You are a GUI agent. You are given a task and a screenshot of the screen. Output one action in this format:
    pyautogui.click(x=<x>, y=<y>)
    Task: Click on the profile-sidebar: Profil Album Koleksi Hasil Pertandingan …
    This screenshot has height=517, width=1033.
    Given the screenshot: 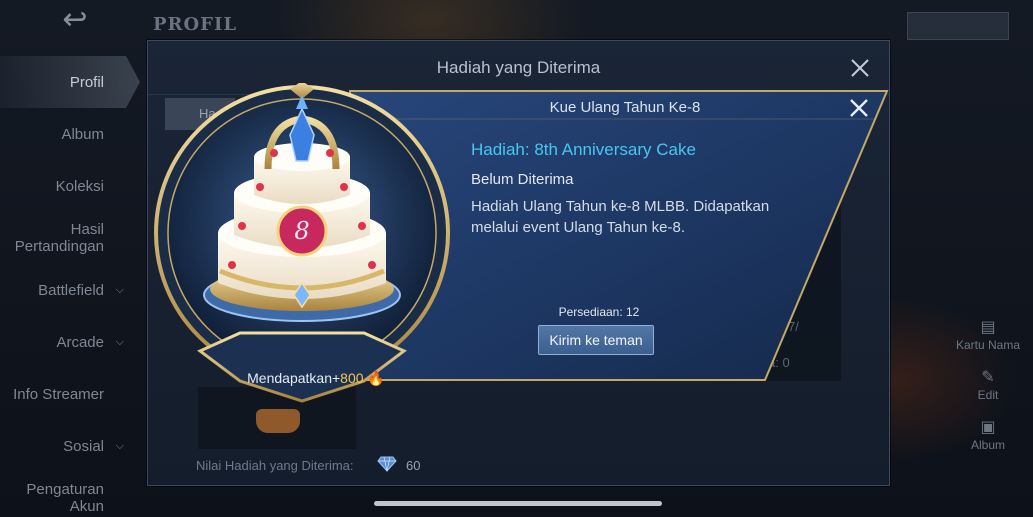 What is the action you would take?
    pyautogui.click(x=70, y=286)
    